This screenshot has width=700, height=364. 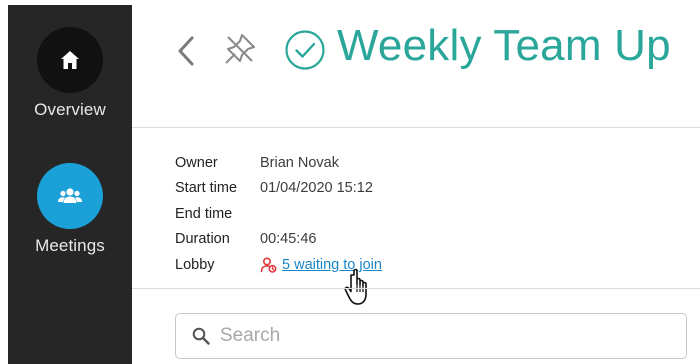 What do you see at coordinates (332, 264) in the screenshot?
I see `lobby-waiting-text: 5 waiting to join` at bounding box center [332, 264].